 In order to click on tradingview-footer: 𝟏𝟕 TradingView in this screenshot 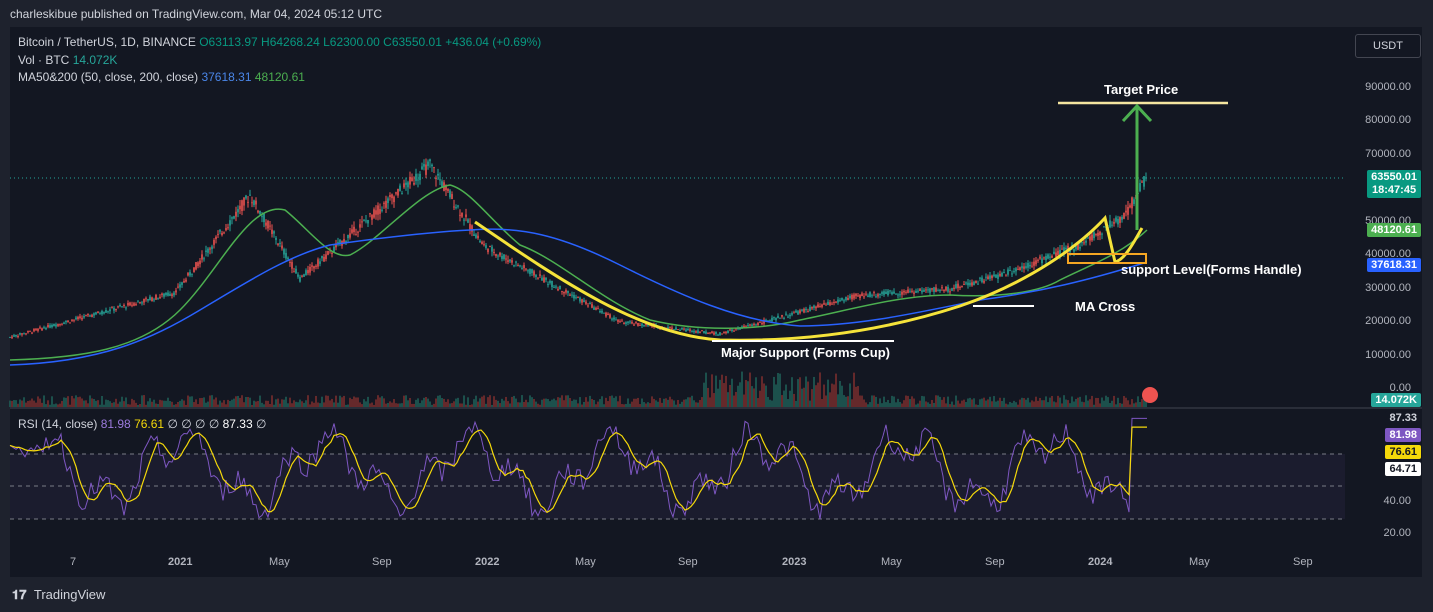, I will do `click(58, 595)`.